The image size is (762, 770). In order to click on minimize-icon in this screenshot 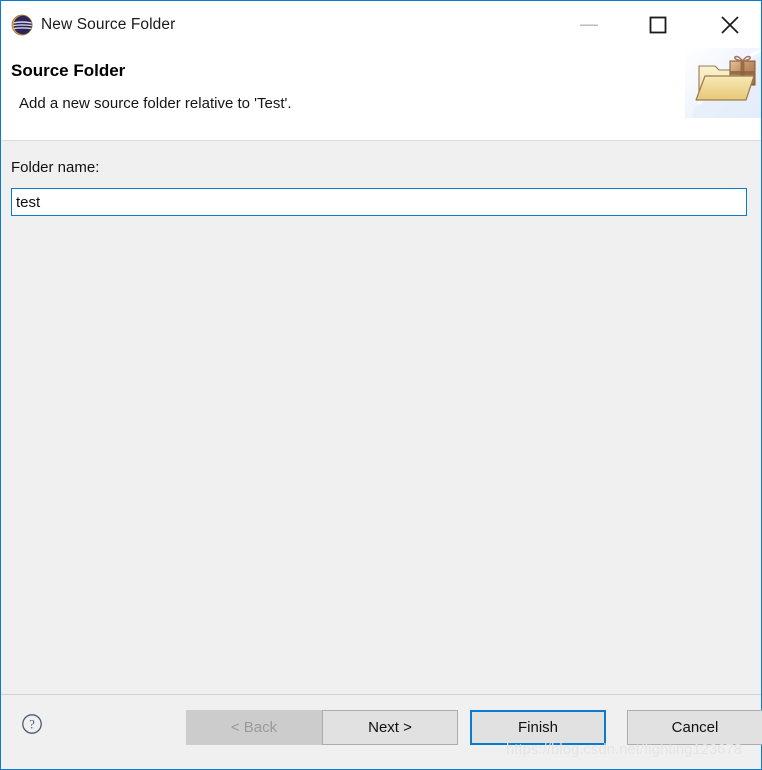, I will do `click(589, 24)`.